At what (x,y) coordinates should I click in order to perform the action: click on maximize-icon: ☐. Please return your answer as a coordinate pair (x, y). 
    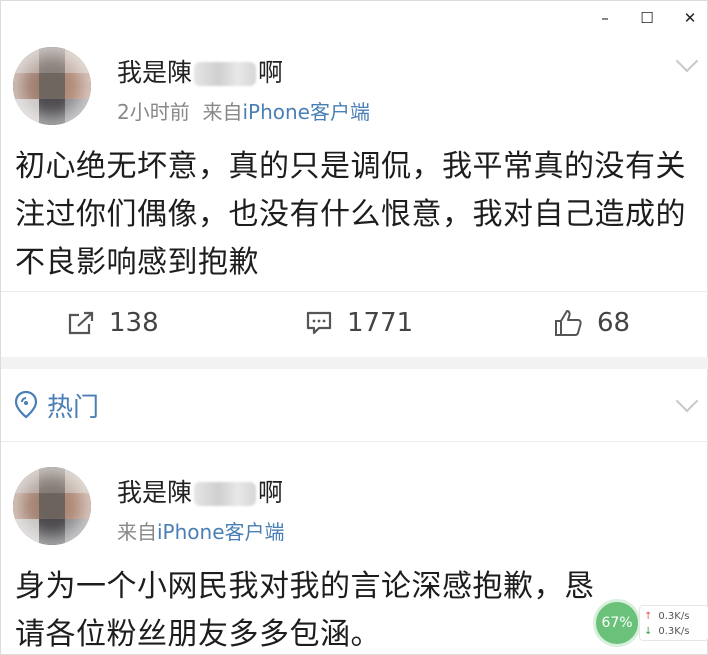
    Looking at the image, I should click on (647, 18).